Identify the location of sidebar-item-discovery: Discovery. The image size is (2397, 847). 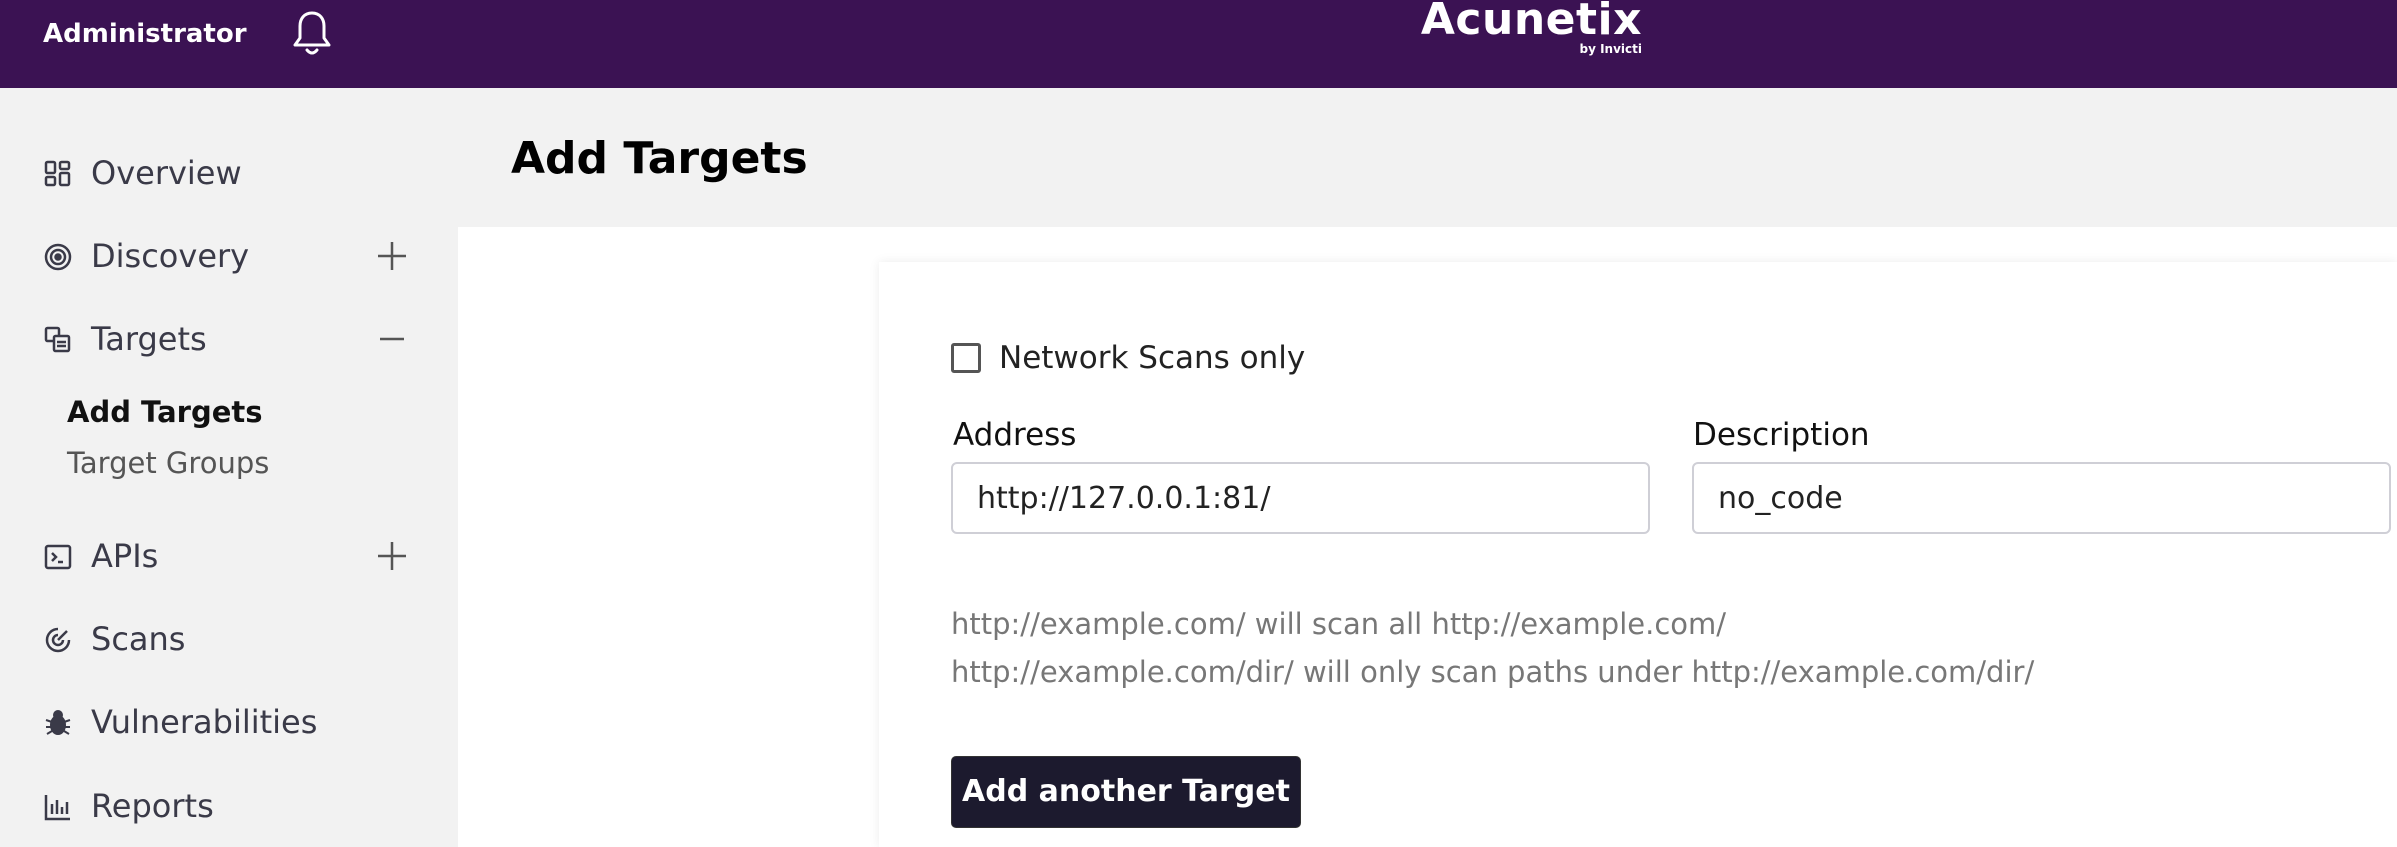
(229, 254).